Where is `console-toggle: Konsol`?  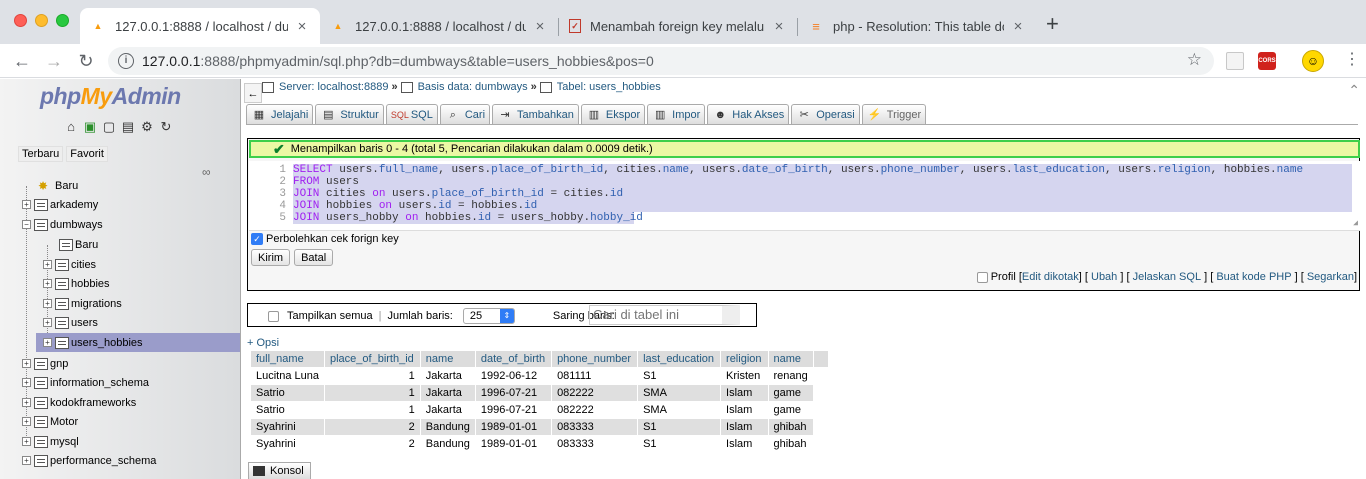 console-toggle: Konsol is located at coordinates (279, 470).